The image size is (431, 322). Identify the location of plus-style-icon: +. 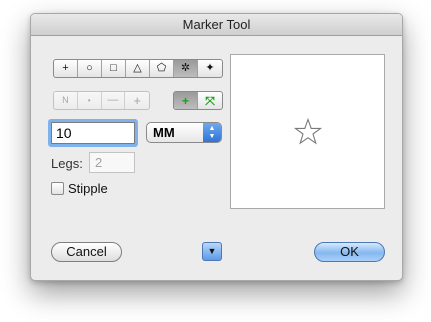
(137, 100).